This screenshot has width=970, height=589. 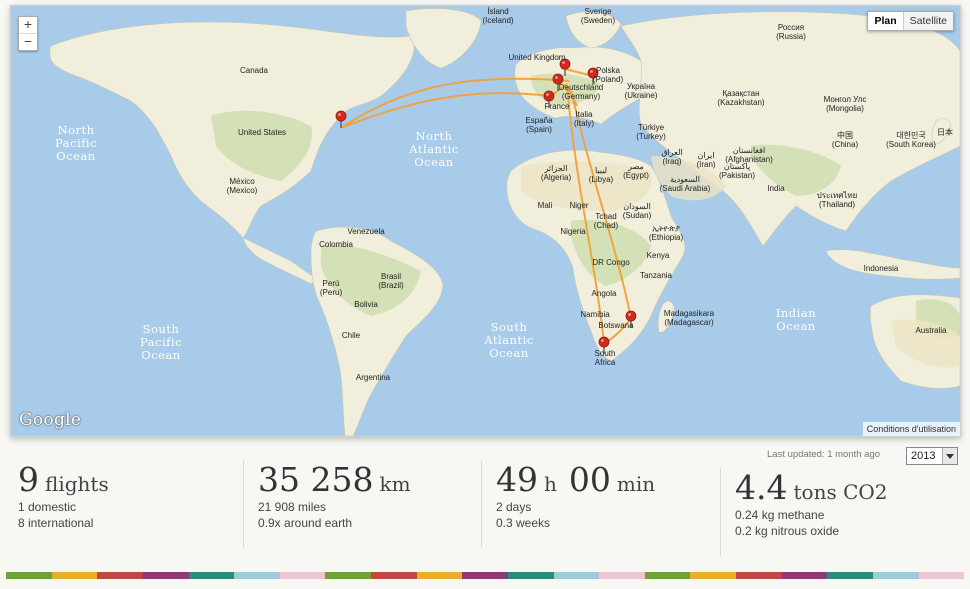 I want to click on last-updated-text: Last updated: 1 month ago, so click(x=824, y=454).